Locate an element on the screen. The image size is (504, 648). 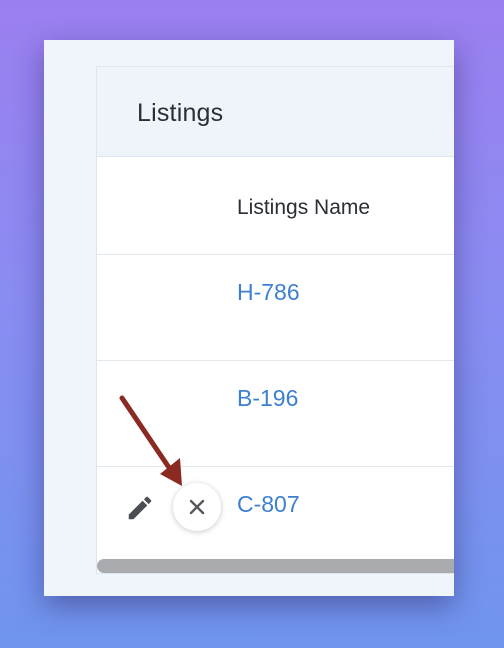
delete-button is located at coordinates (197, 507).